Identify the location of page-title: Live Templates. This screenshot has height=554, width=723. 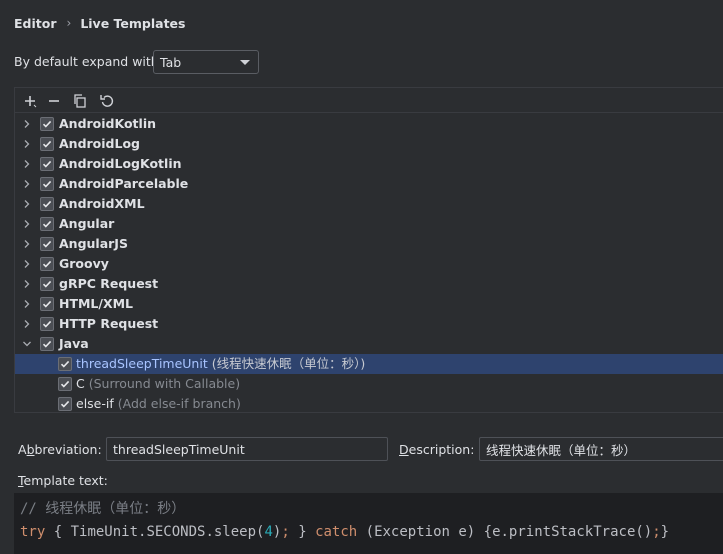
(133, 23).